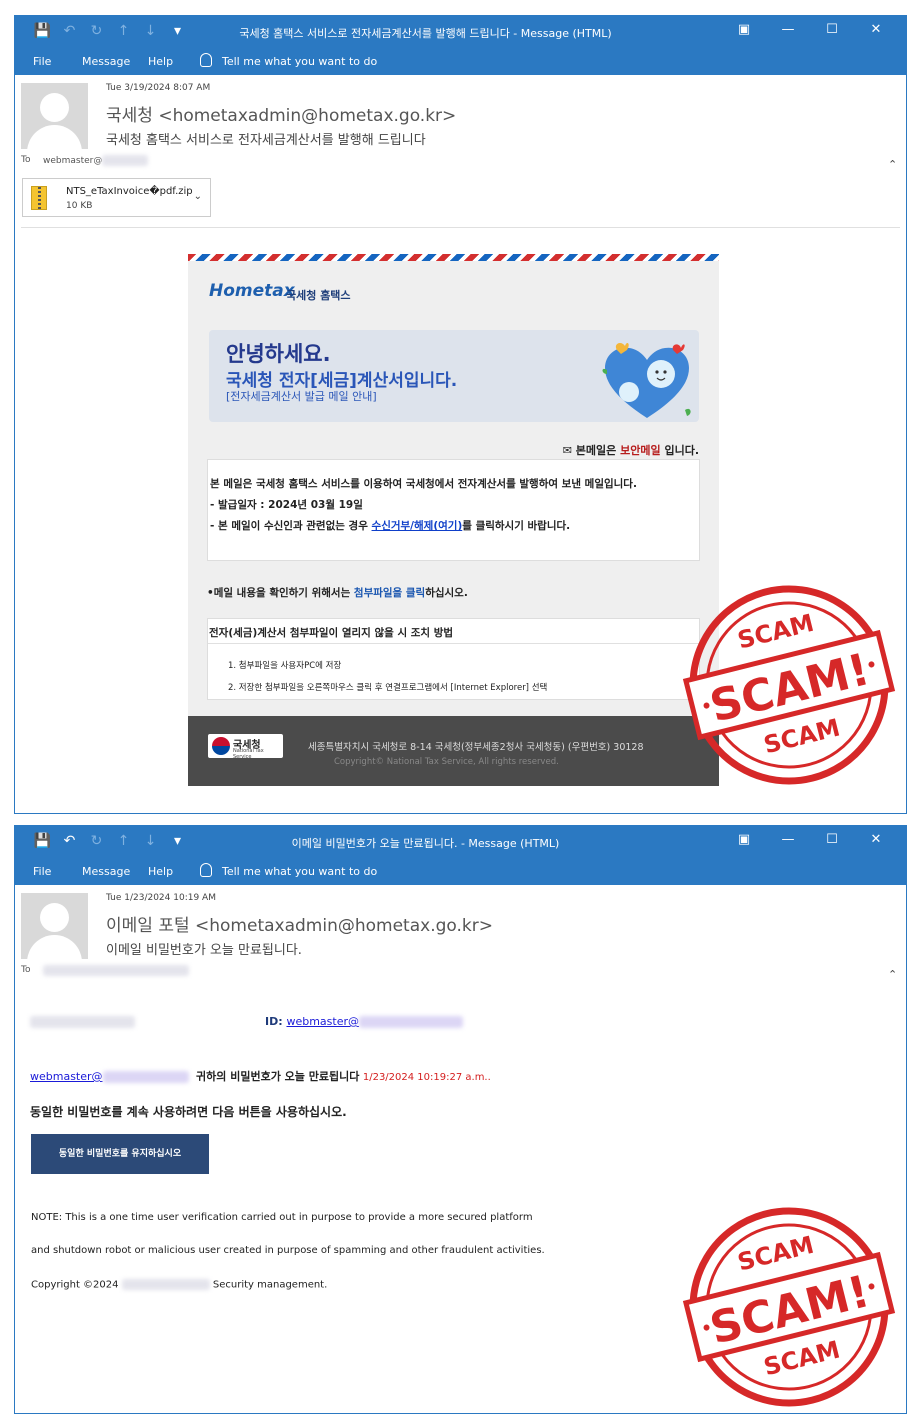 This screenshot has width=919, height=1427. I want to click on chevron-down-icon: ⌄, so click(198, 196).